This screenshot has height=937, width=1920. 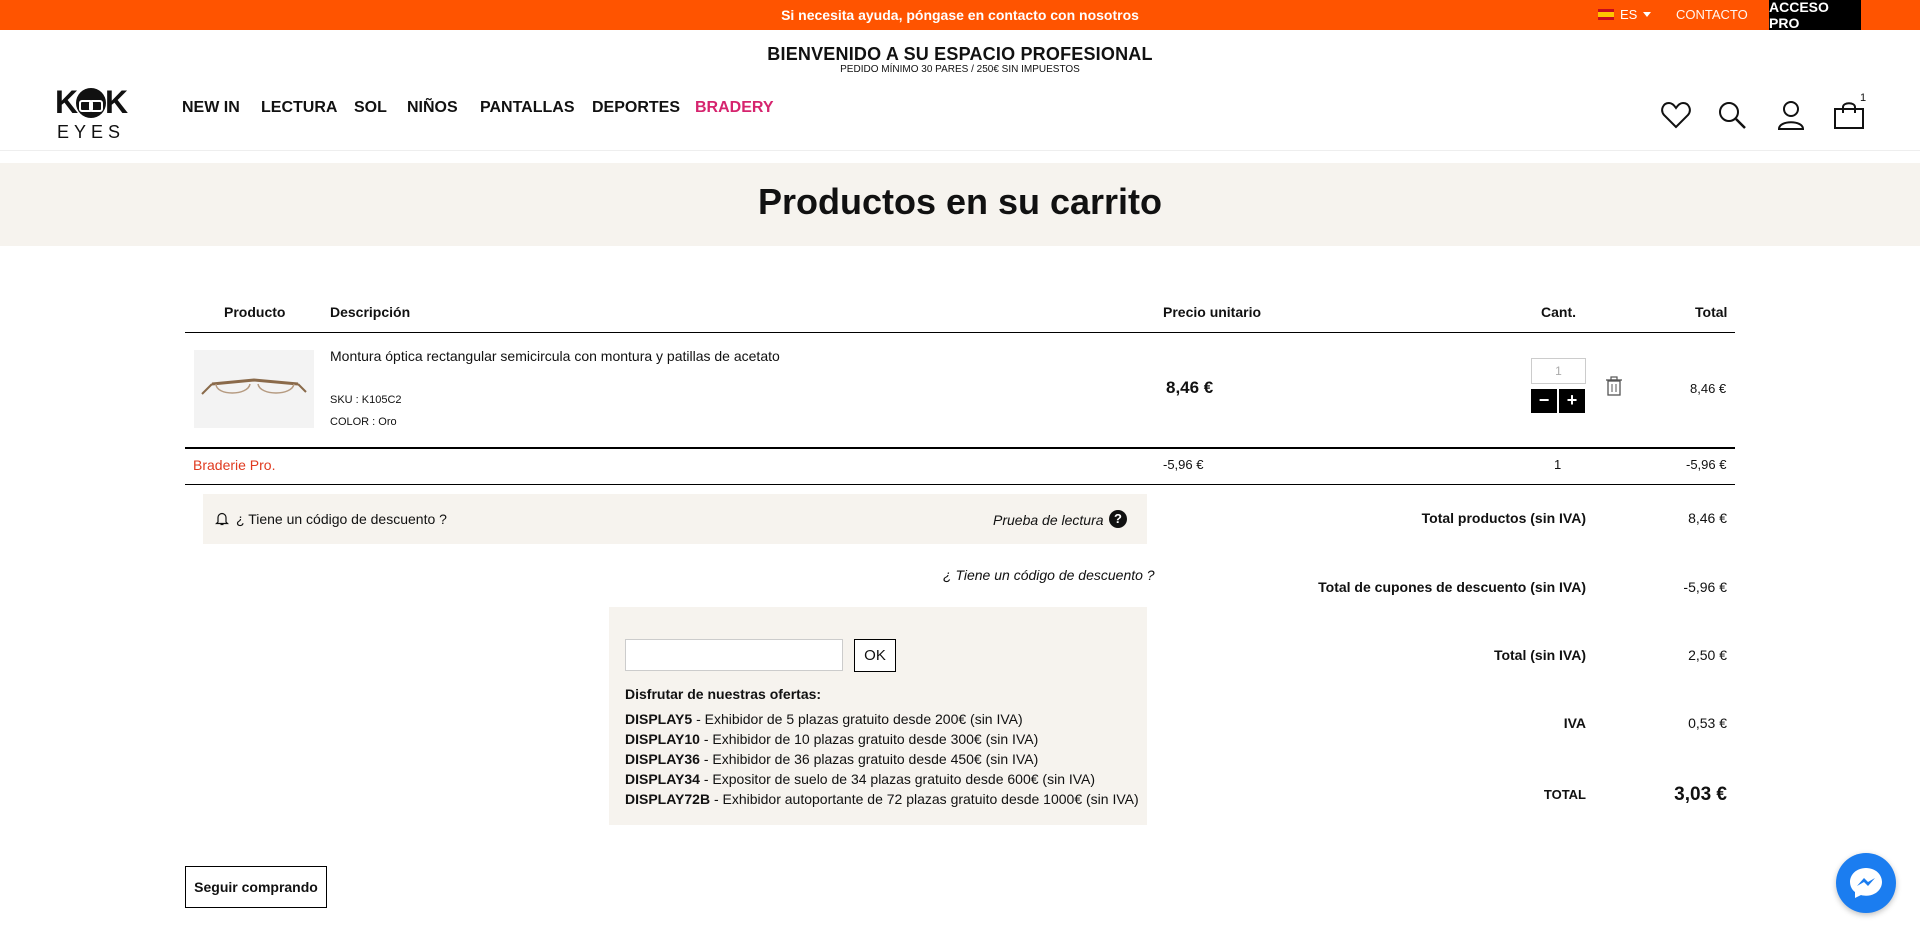 I want to click on logo-glasses-icon, so click(x=91, y=103).